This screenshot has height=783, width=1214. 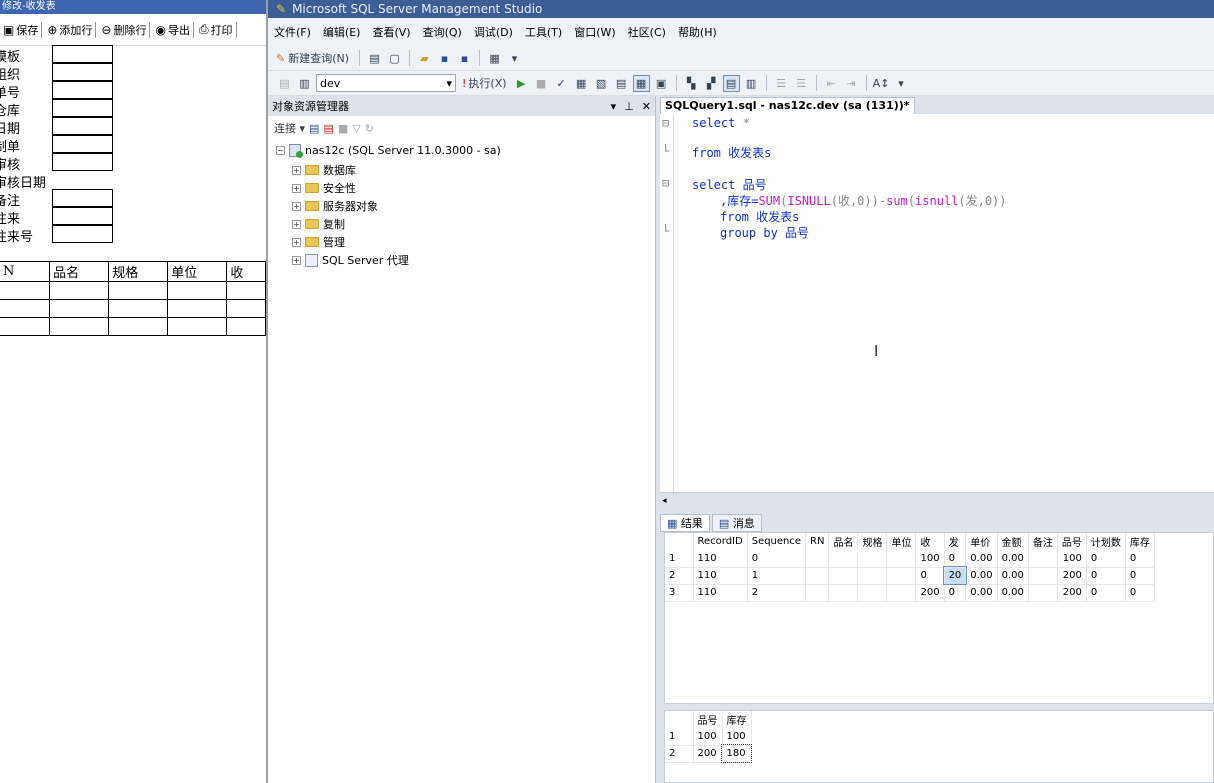 I want to click on column-header: 计划数, so click(x=1106, y=541).